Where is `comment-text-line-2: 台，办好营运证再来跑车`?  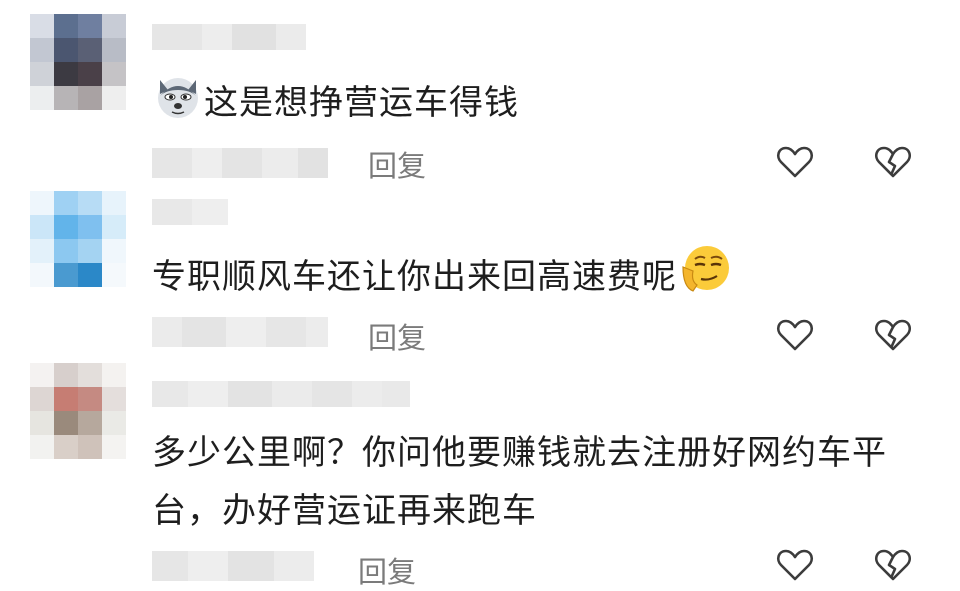
comment-text-line-2: 台，办好营运证再来跑车 is located at coordinates (344, 511).